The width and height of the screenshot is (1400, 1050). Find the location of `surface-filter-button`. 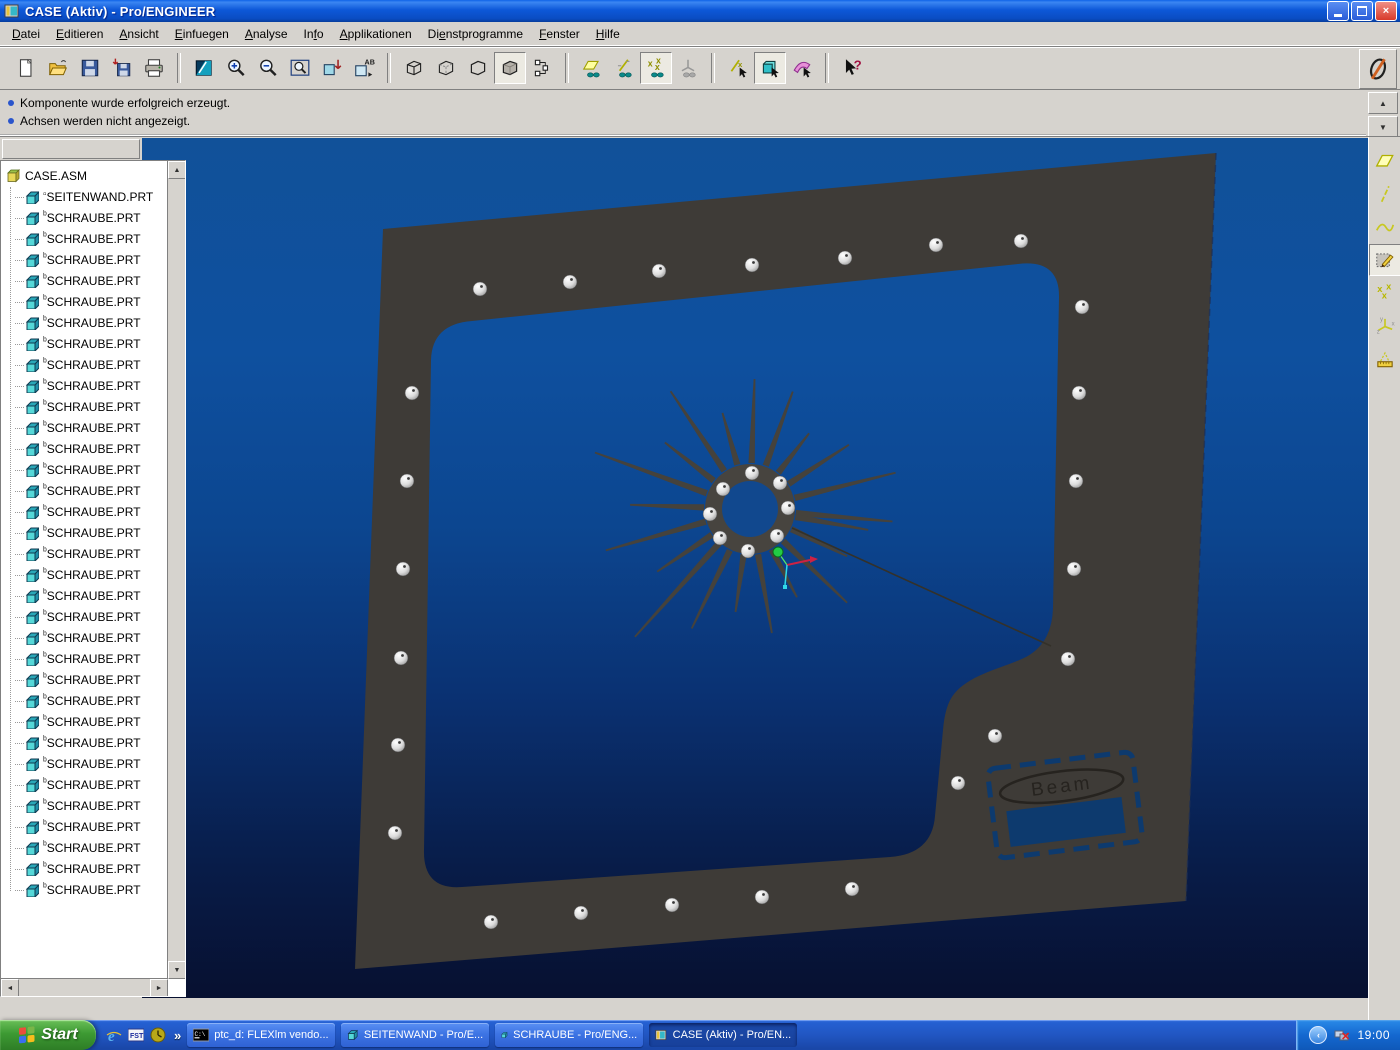

surface-filter-button is located at coordinates (802, 68).